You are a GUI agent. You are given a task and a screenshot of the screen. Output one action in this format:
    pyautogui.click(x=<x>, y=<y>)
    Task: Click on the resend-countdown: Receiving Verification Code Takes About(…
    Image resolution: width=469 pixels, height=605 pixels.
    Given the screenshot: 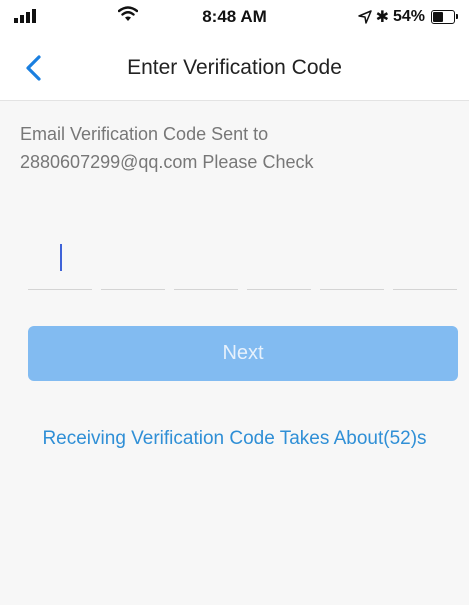 What is the action you would take?
    pyautogui.click(x=234, y=439)
    